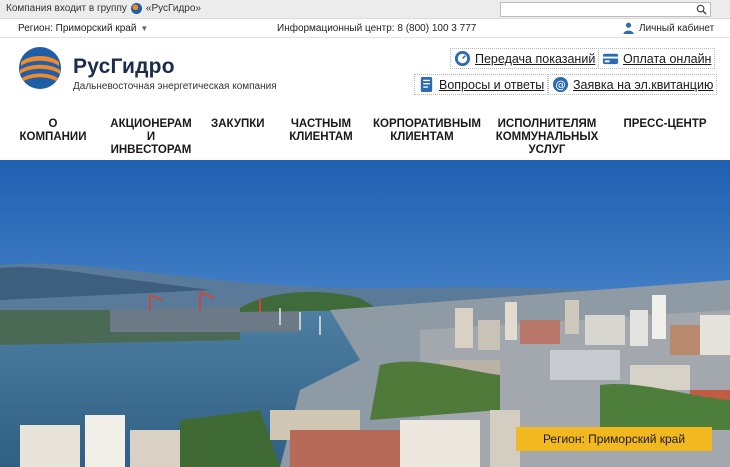 The height and width of the screenshot is (467, 730). What do you see at coordinates (422, 137) in the screenshot?
I see `nav-corporate-line2: КЛИЕНТАМ` at bounding box center [422, 137].